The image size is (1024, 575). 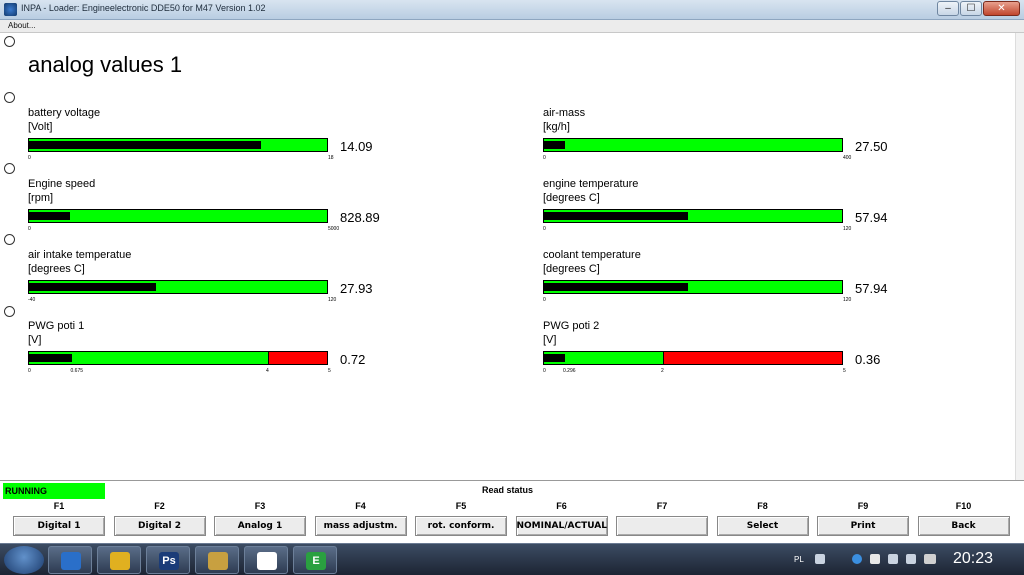 What do you see at coordinates (863, 526) in the screenshot?
I see `fkey-button-f9: Print` at bounding box center [863, 526].